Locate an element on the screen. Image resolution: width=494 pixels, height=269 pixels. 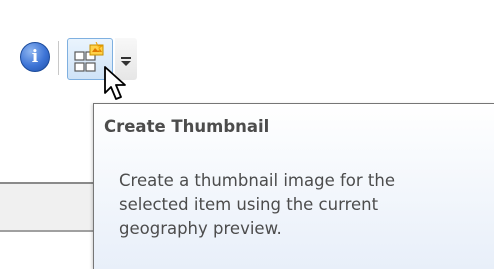
tooltip-title: Create Thumbnail is located at coordinates (187, 126).